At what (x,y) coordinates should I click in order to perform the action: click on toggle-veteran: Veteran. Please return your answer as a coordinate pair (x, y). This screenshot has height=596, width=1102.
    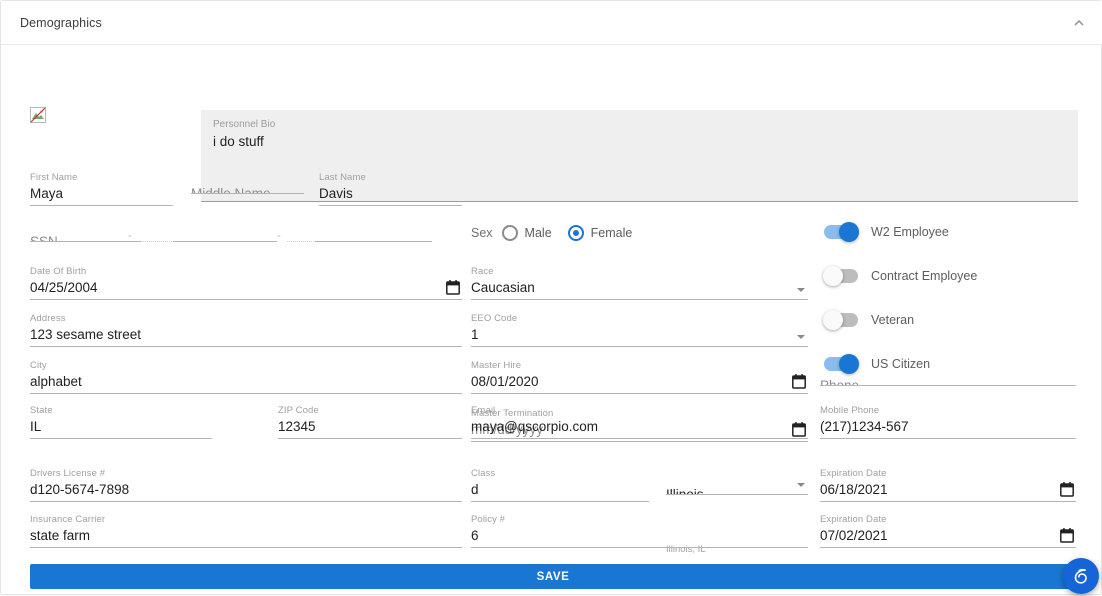
    Looking at the image, I should click on (869, 320).